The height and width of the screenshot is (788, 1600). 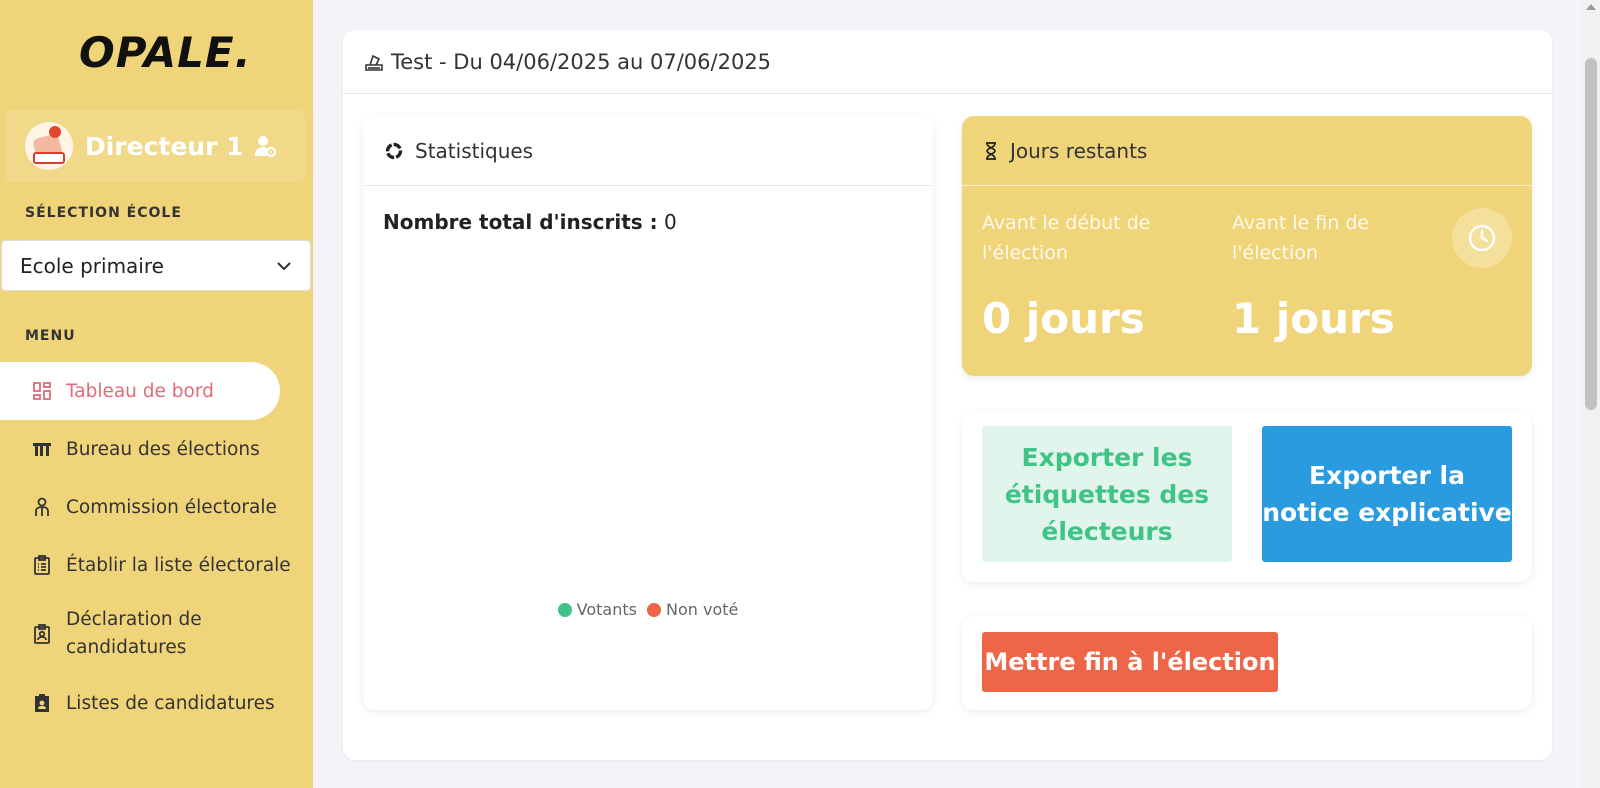 I want to click on sidebar-item-commission-electorale: Commission électorale, so click(x=156, y=507).